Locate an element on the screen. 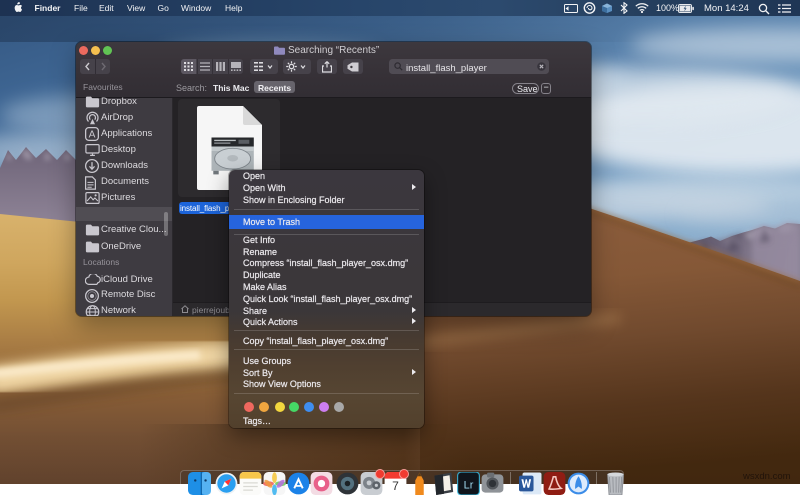 The height and width of the screenshot is (495, 800). svg-text: A is located at coordinates (91, 135).